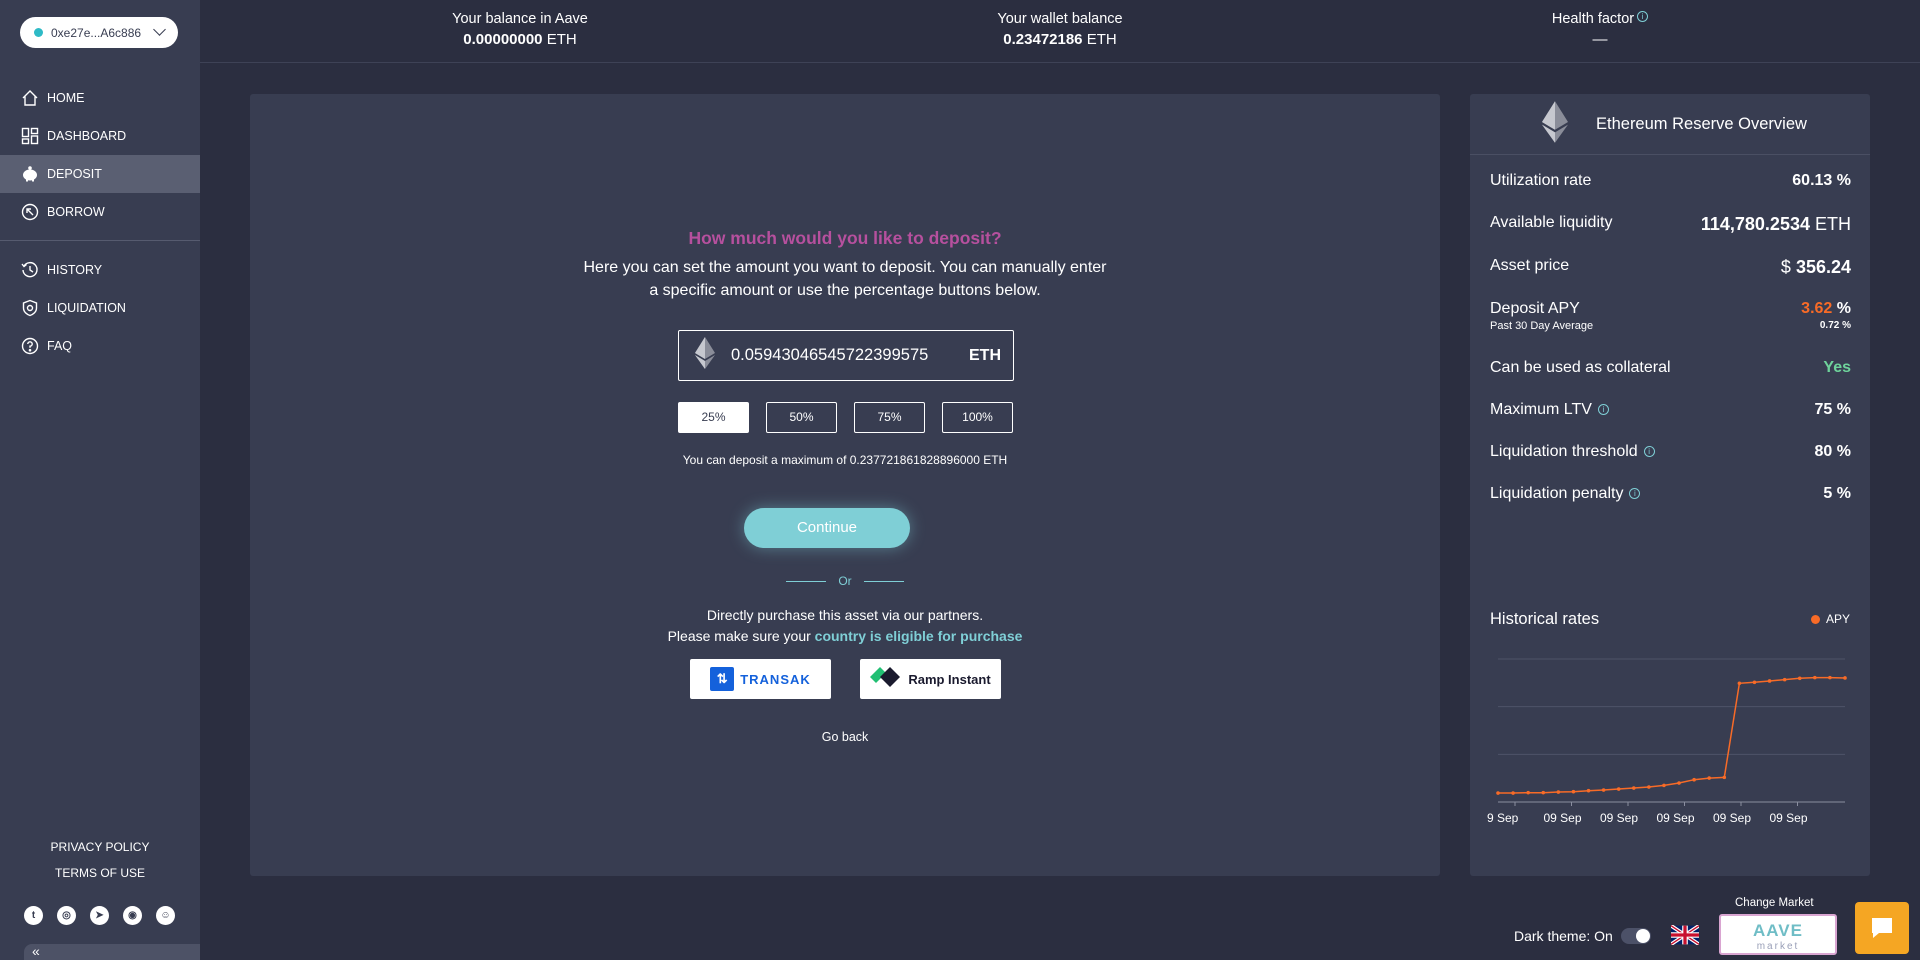 The height and width of the screenshot is (960, 1920). Describe the element at coordinates (1557, 493) in the screenshot. I see `penalty-label: Liquidation penalty` at that location.